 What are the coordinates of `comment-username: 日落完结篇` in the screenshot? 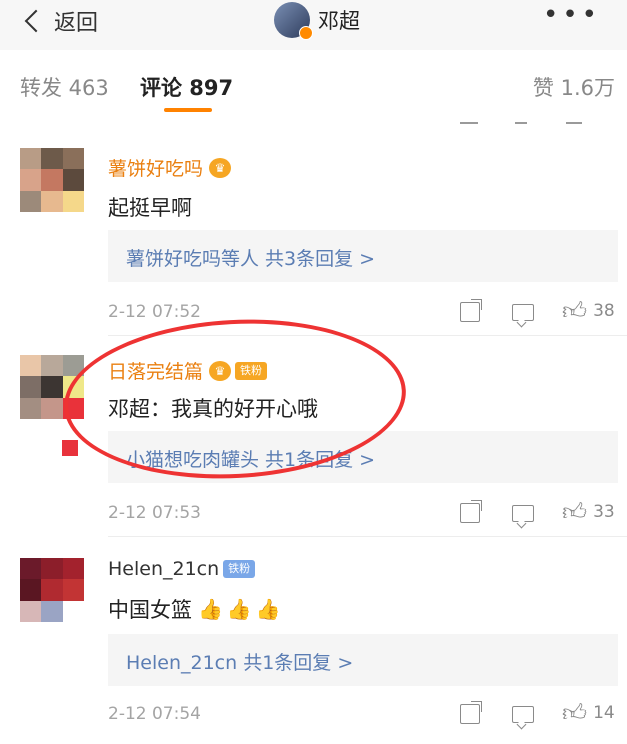 It's located at (155, 370).